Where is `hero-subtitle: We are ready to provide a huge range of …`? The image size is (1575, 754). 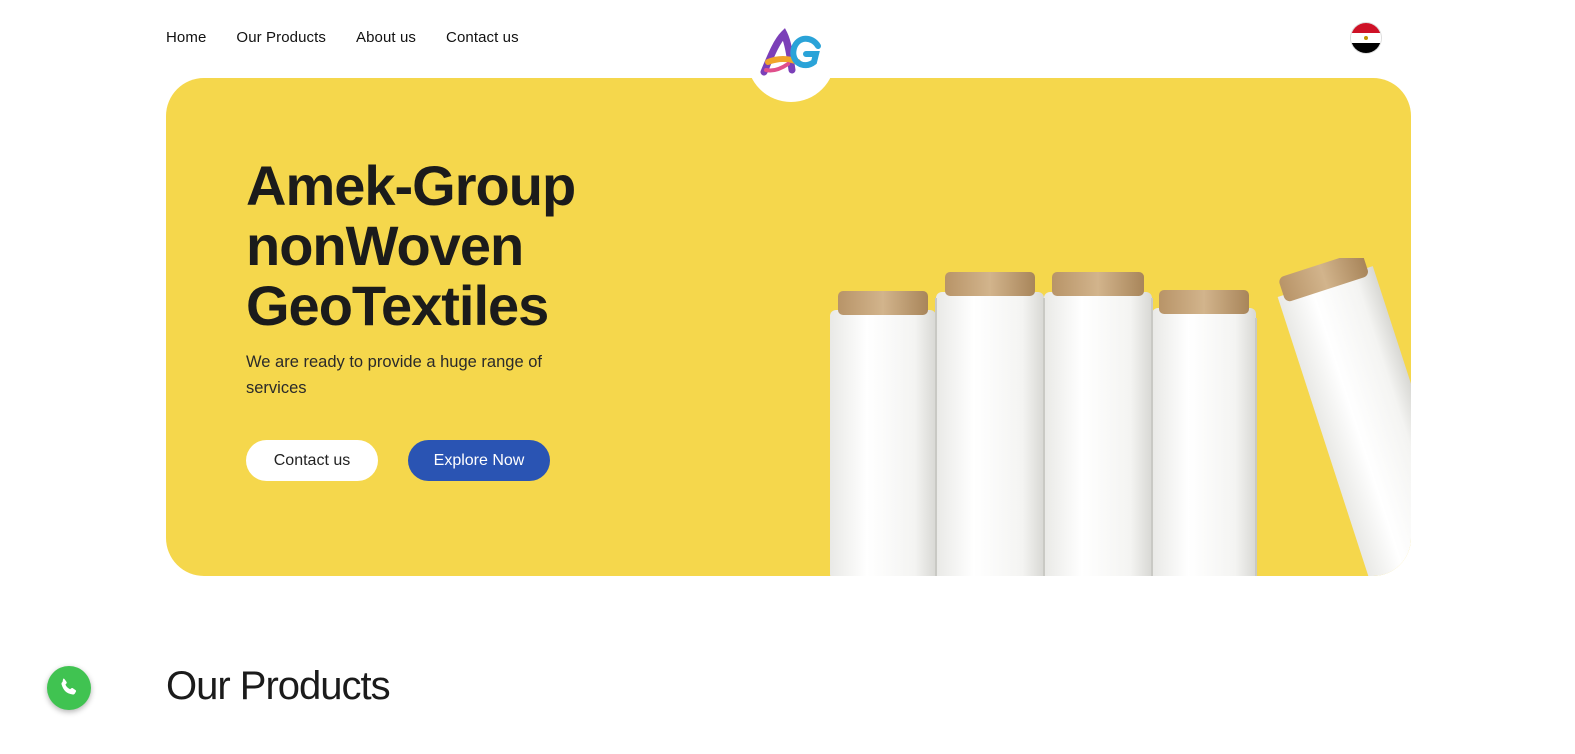
hero-subtitle: We are ready to provide a huge range of … is located at coordinates (394, 375).